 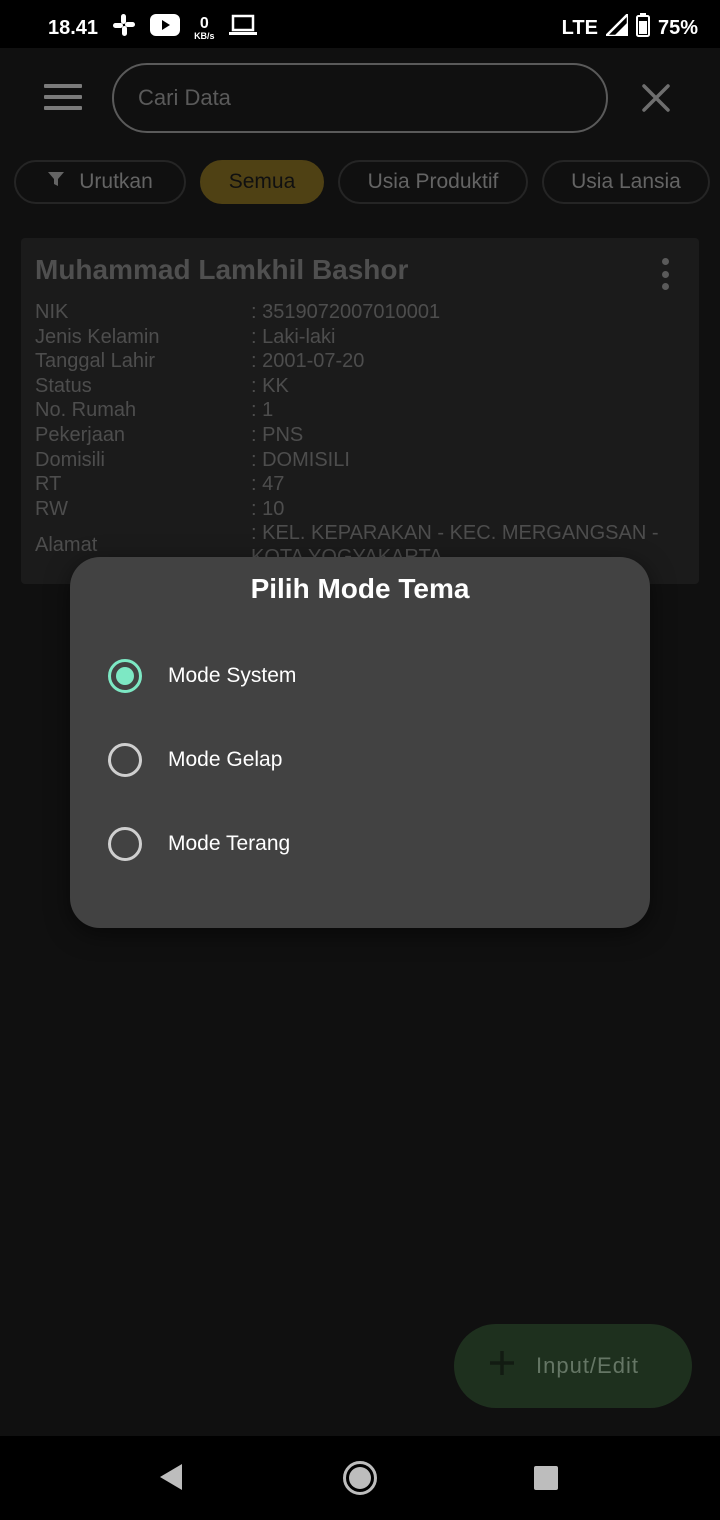 I want to click on navigation-bar, so click(x=360, y=1478).